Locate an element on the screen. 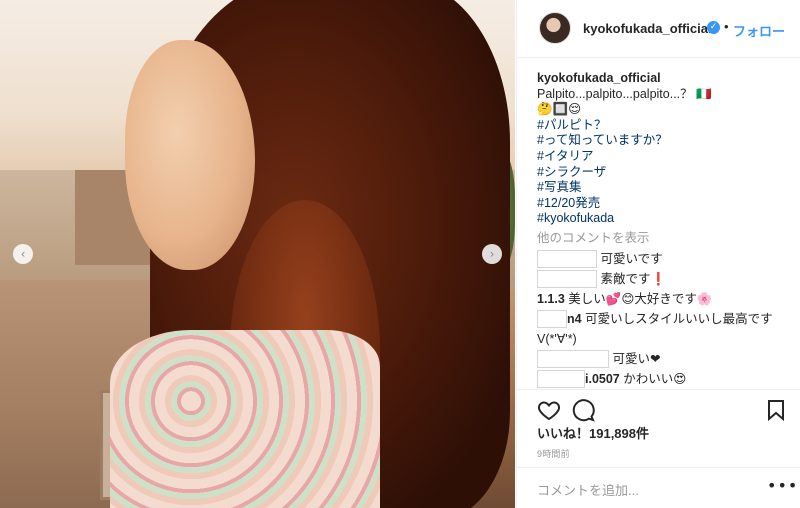 This screenshot has height=508, width=800. avatar is located at coordinates (555, 28).